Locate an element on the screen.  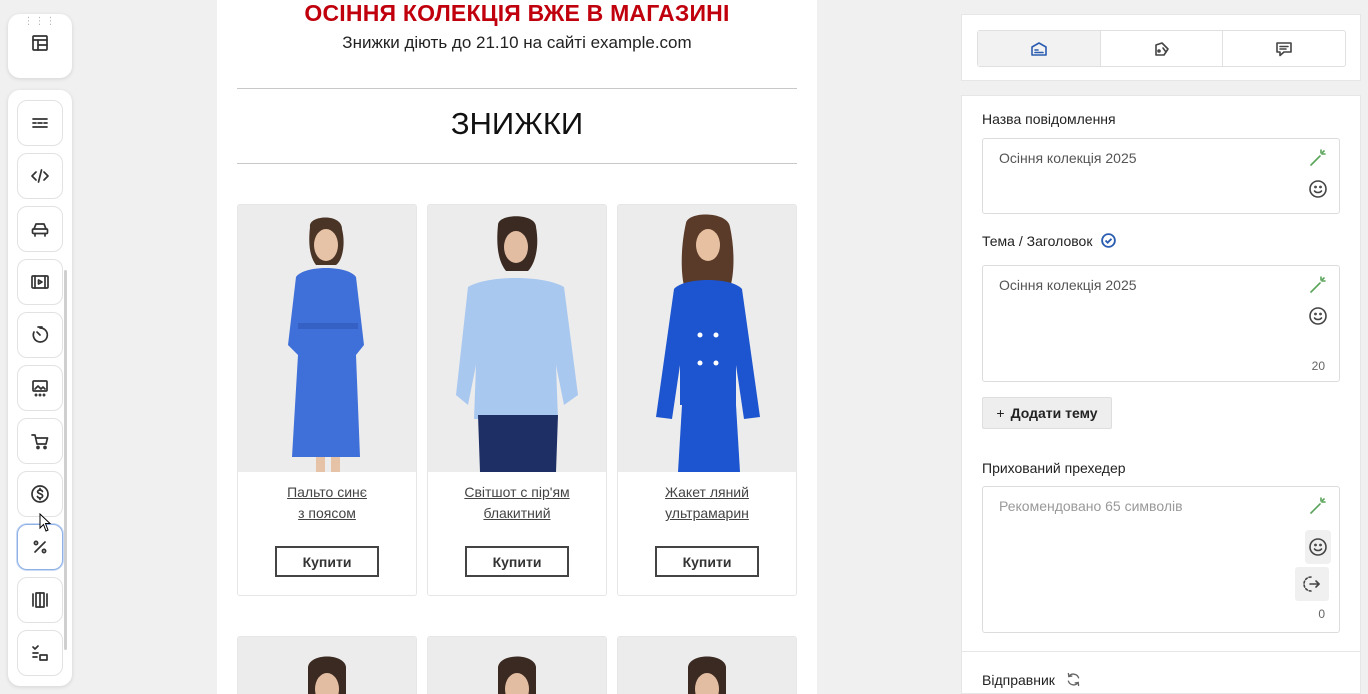
list-block-button is located at coordinates (40, 653).